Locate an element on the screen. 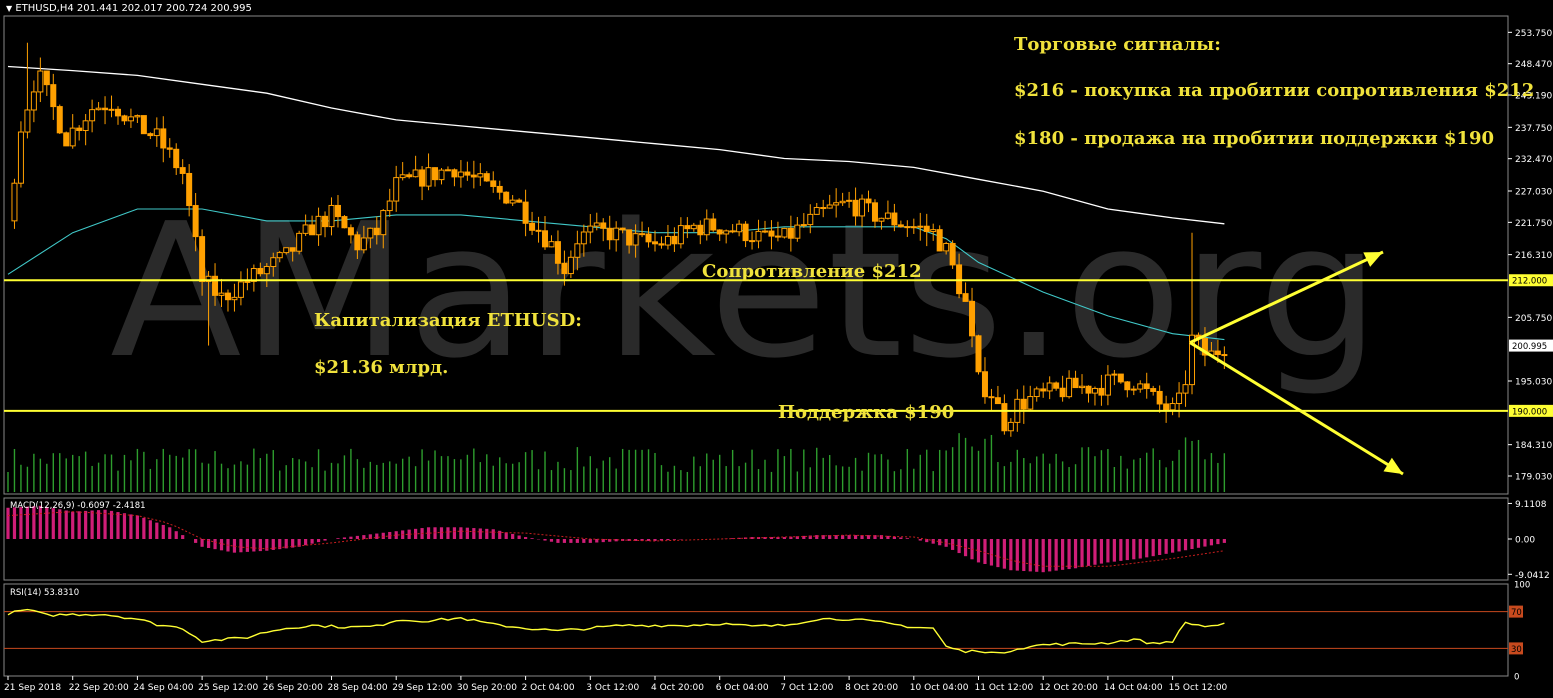 This screenshot has height=698, width=1553. price-axis-label: 179.030 is located at coordinates (1533, 478).